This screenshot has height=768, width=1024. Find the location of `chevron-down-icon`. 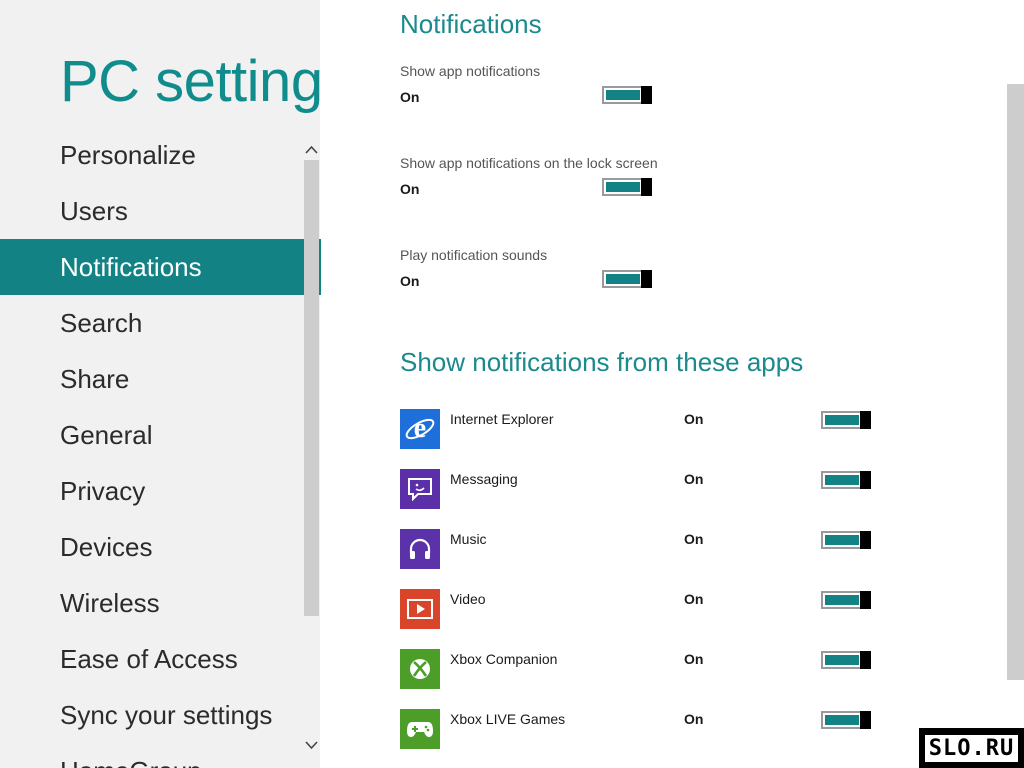

chevron-down-icon is located at coordinates (311, 746).